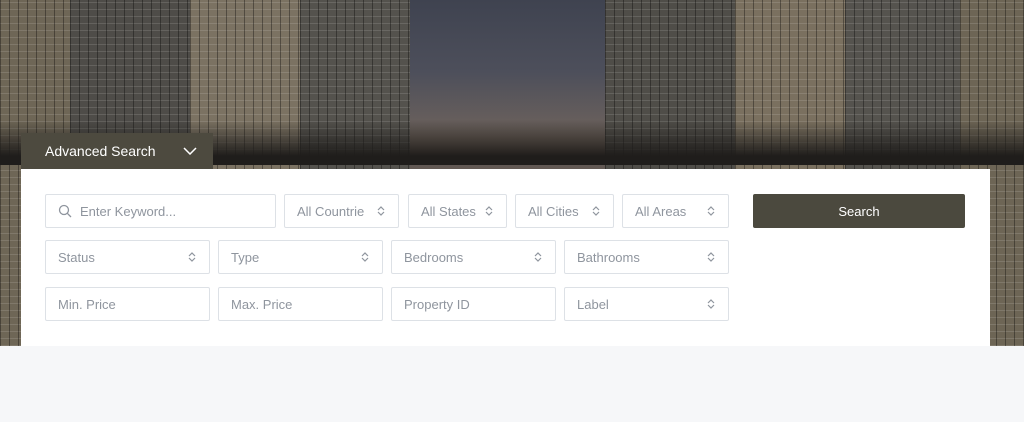 This screenshot has height=422, width=1024. Describe the element at coordinates (646, 304) in the screenshot. I see `label-select: Label` at that location.